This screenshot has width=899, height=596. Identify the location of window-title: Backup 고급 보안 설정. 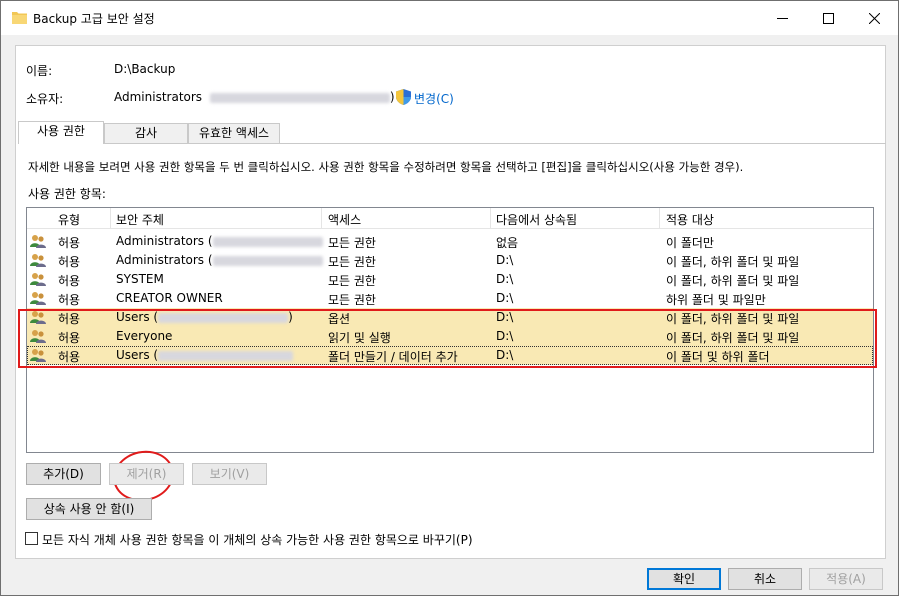
(94, 19).